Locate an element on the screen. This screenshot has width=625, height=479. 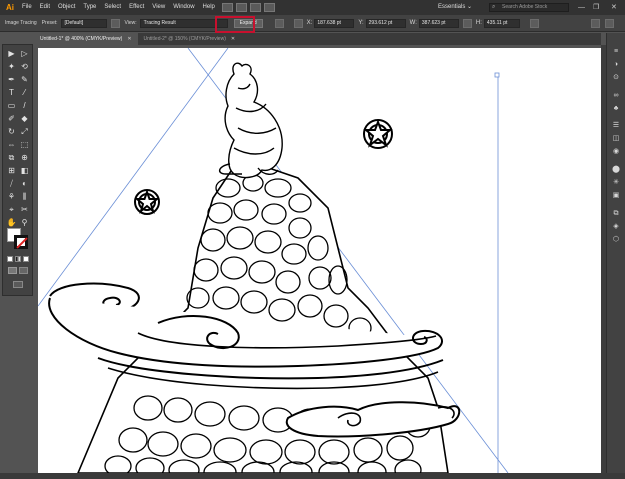
restore-button: ❐ is located at coordinates (596, 7).